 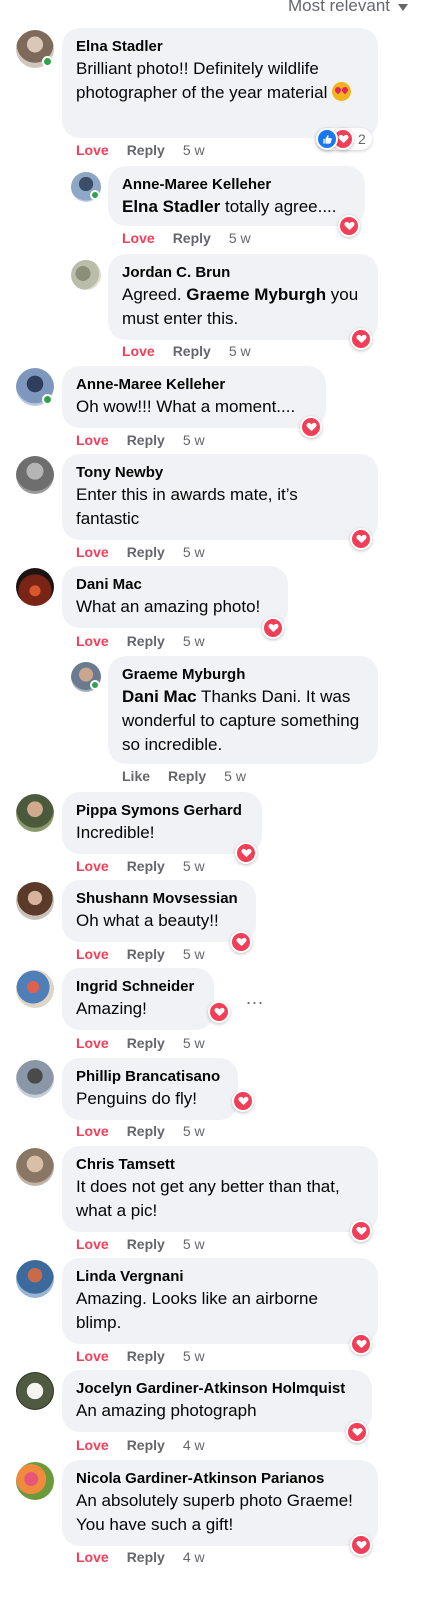 What do you see at coordinates (220, 47) in the screenshot?
I see `commenter-name: Elna Stadler` at bounding box center [220, 47].